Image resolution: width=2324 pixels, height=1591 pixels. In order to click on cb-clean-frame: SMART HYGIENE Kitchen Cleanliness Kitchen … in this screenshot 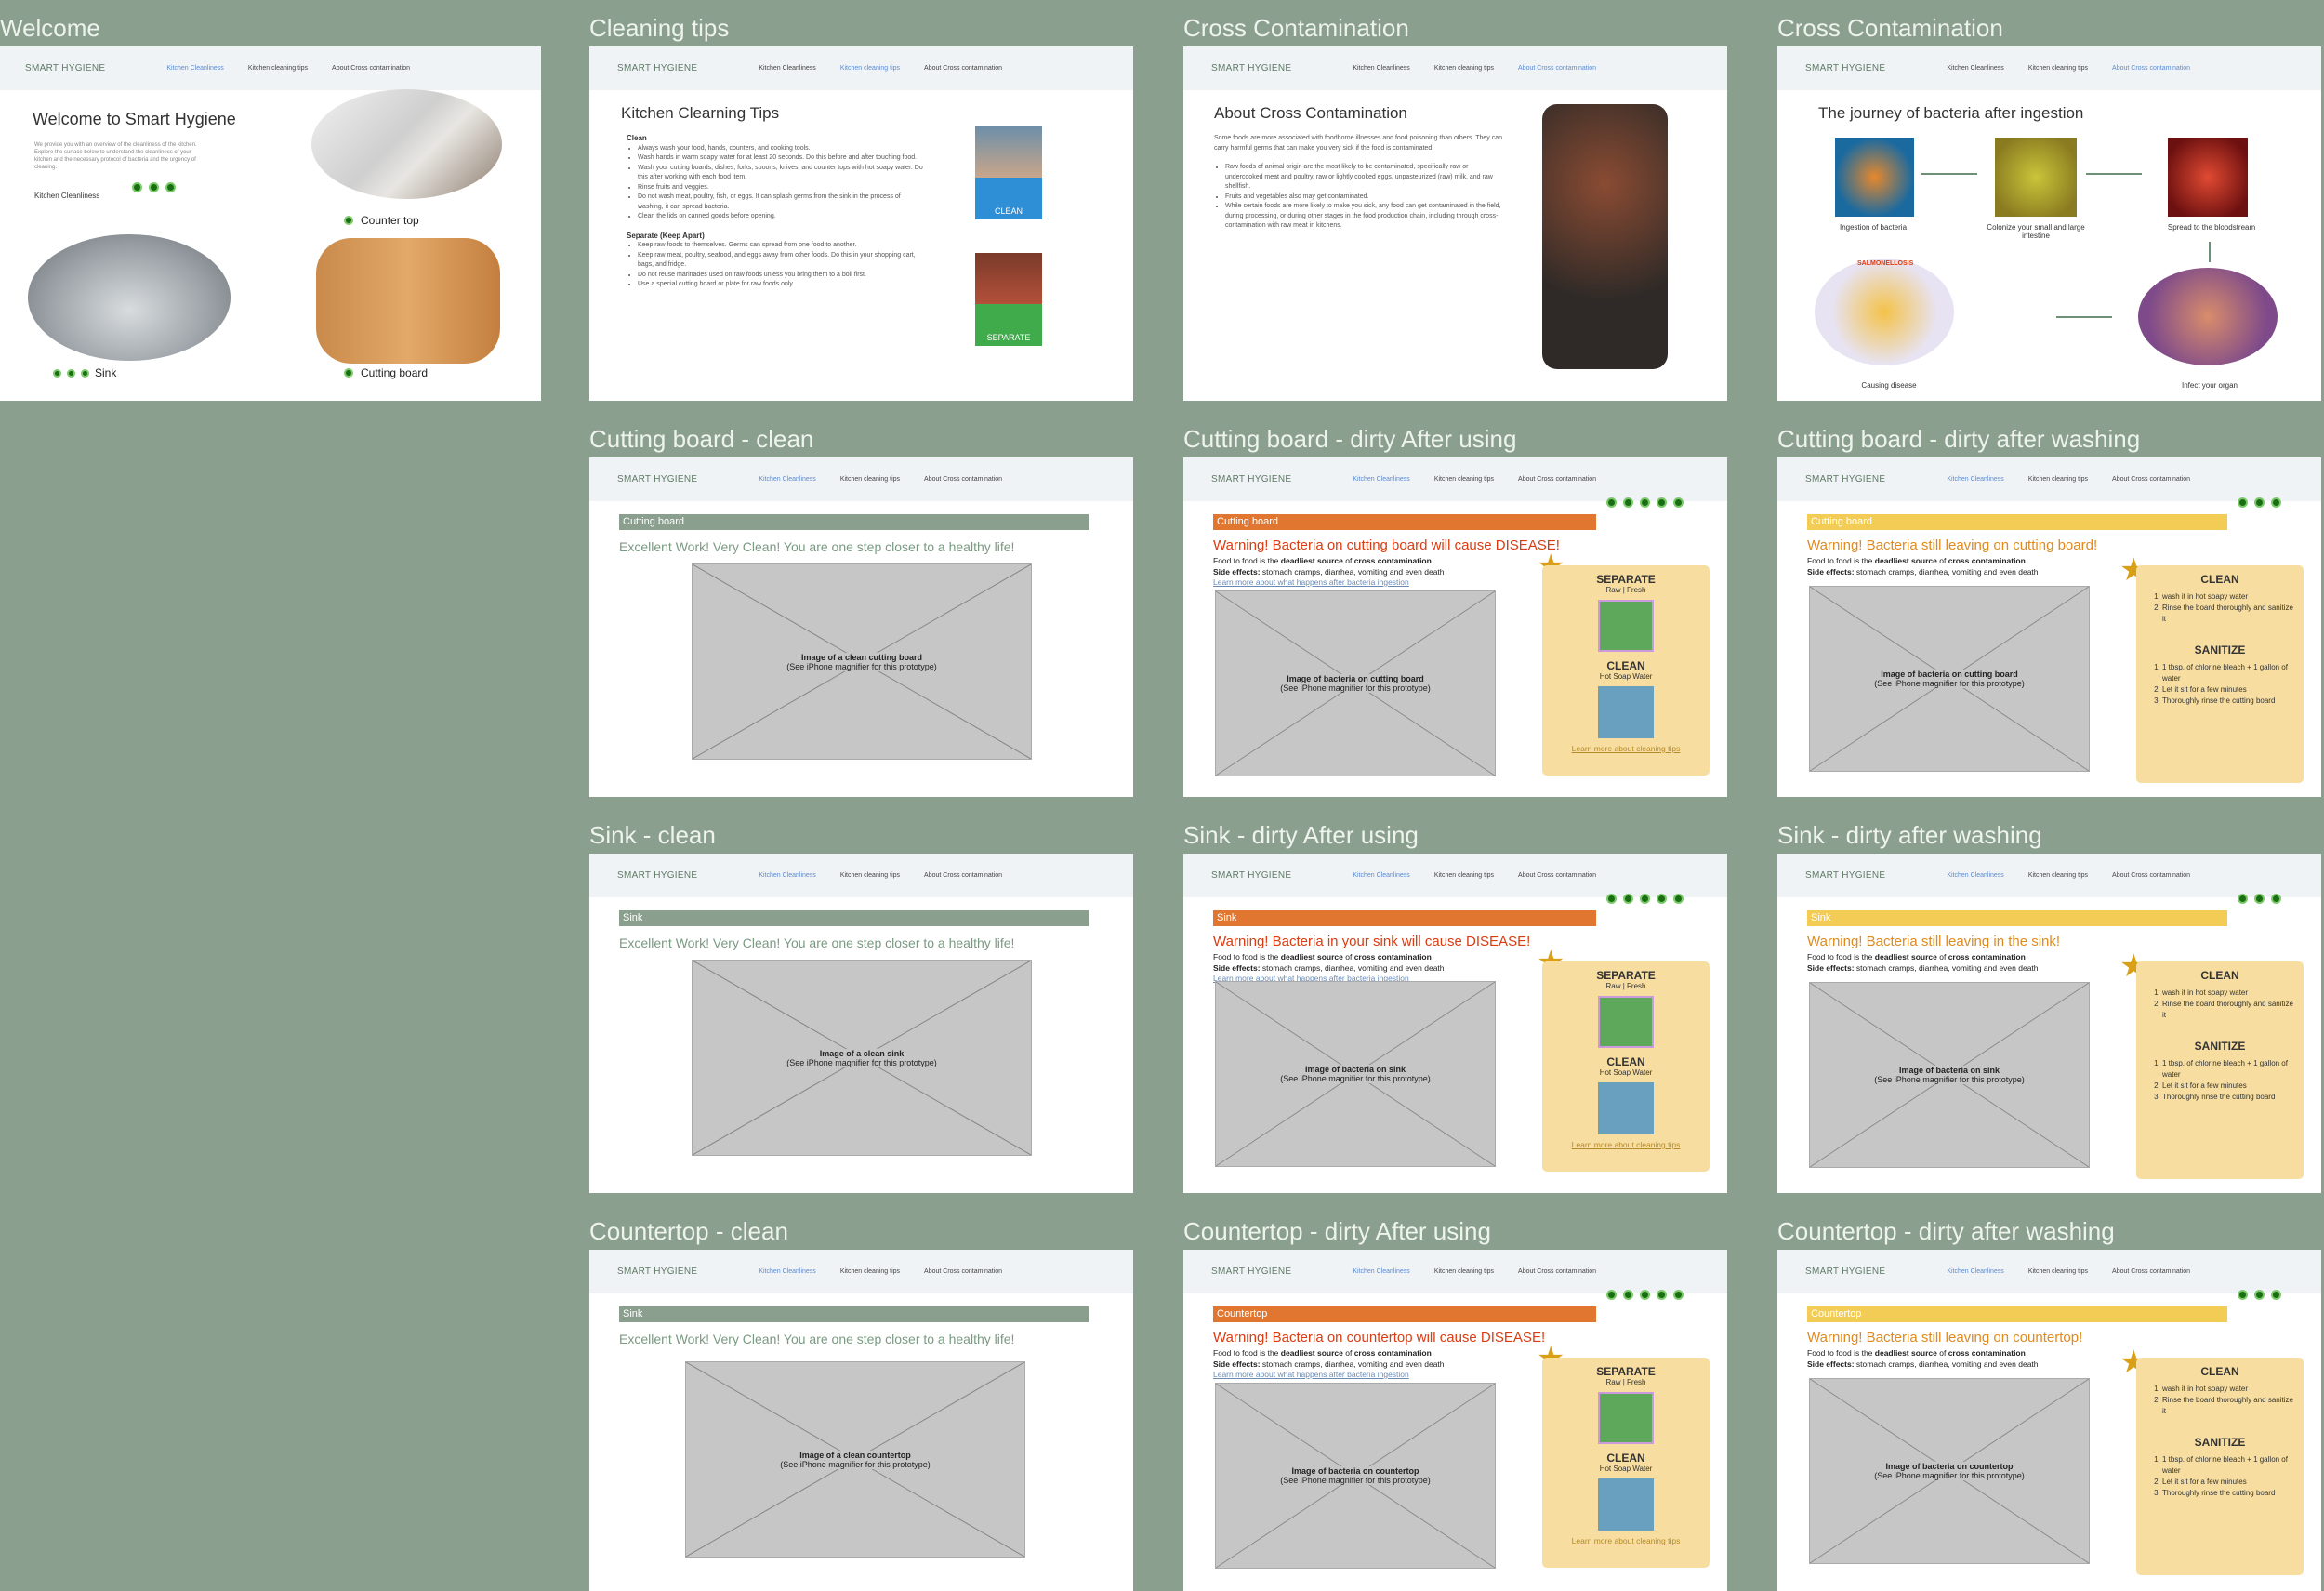, I will do `click(861, 627)`.